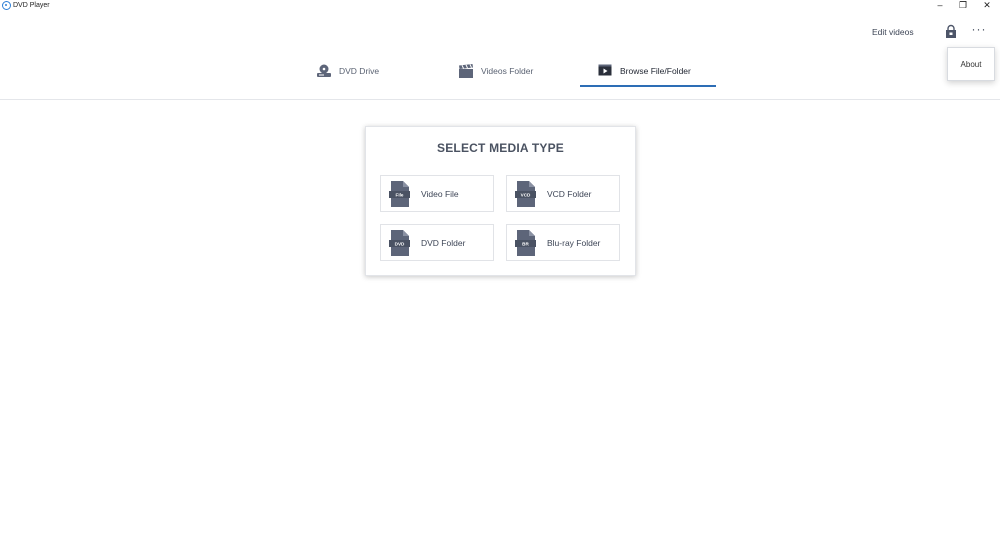  I want to click on edit-videos-button: Edit videos, so click(893, 32).